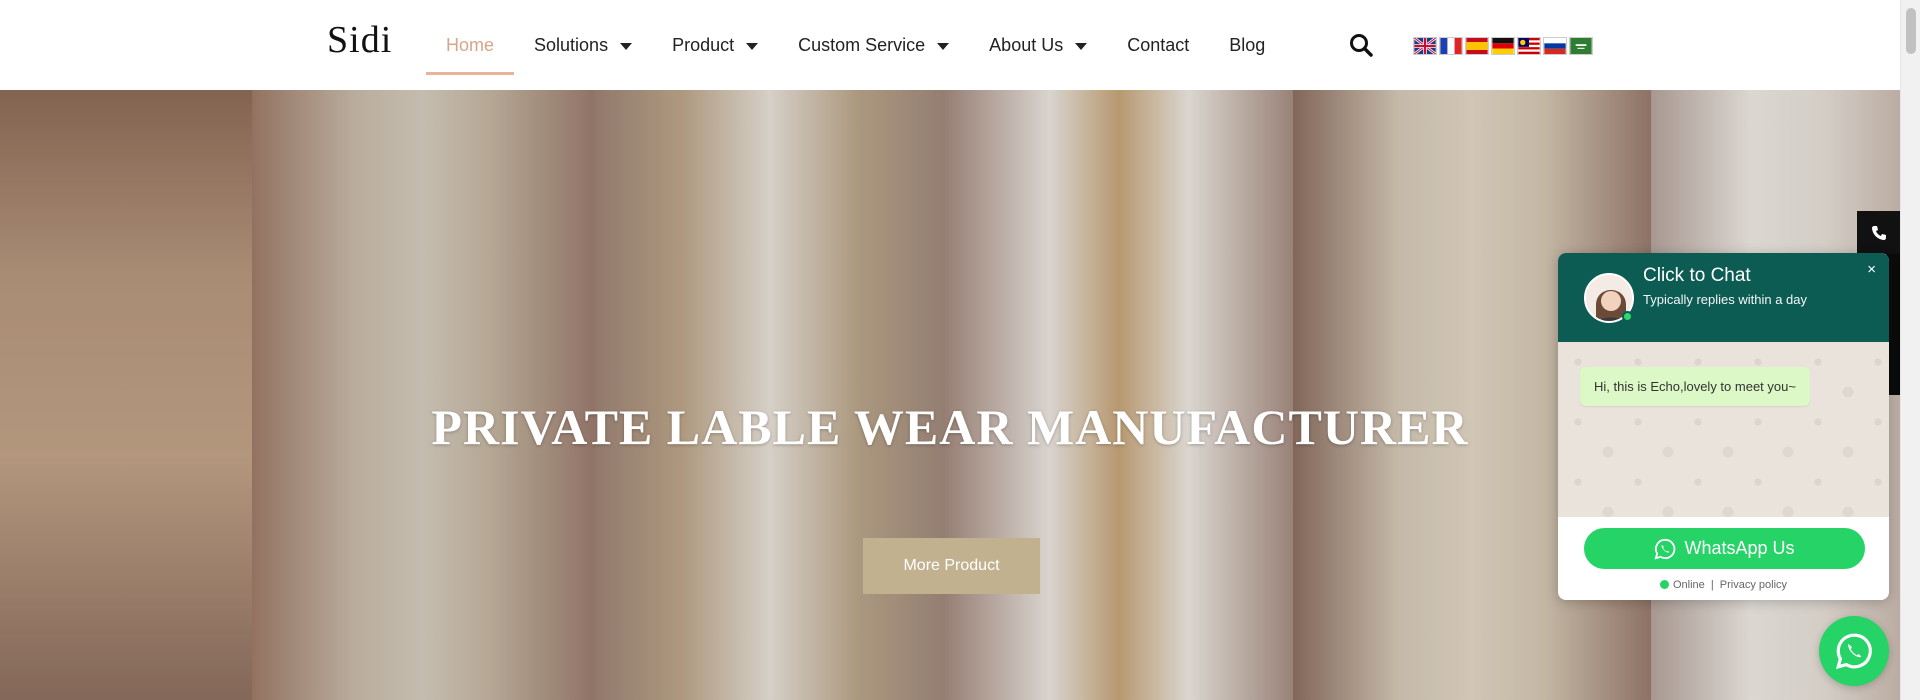 This screenshot has height=700, width=1920. I want to click on phone-icon, so click(1878, 232).